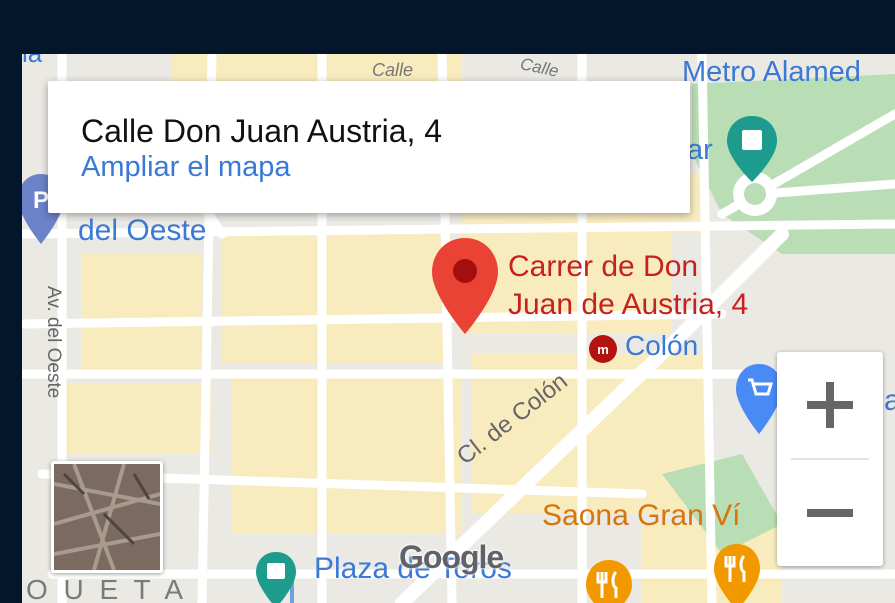 Image resolution: width=895 pixels, height=603 pixels. I want to click on satellite-thumbnail-image, so click(107, 517).